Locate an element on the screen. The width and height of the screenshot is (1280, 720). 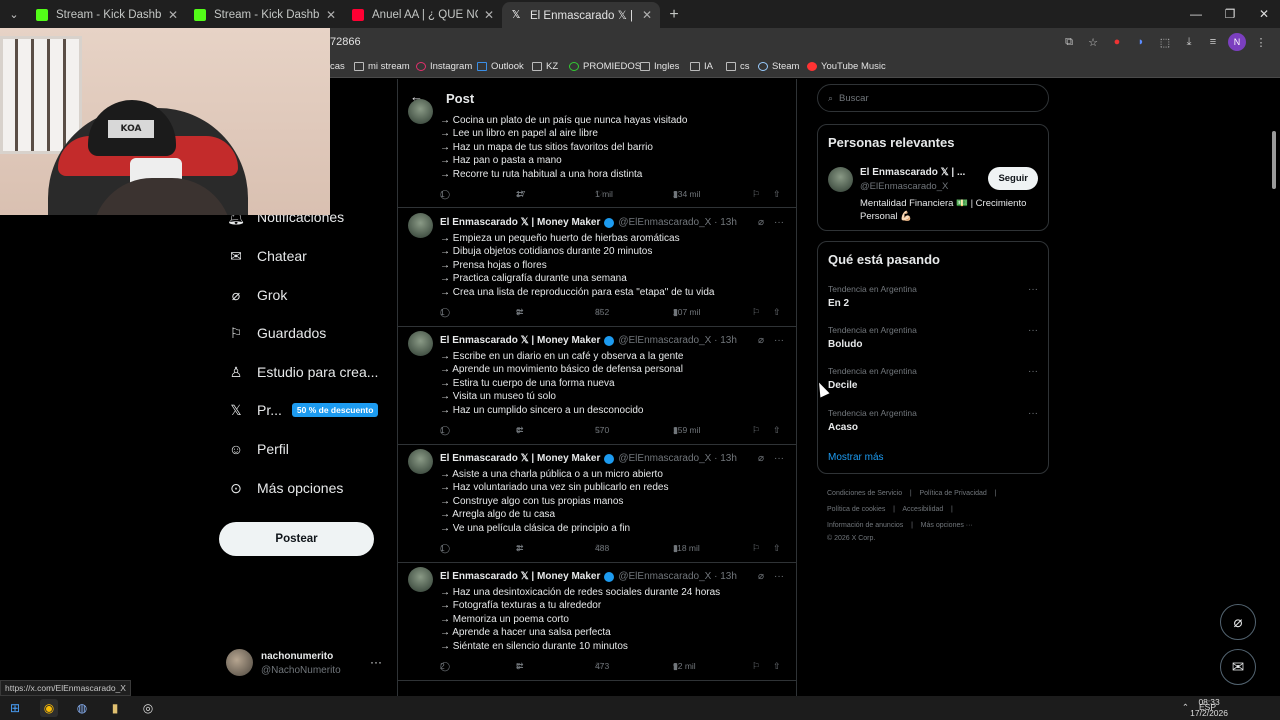
relevant-handle: @ElEnmascarado_X is located at coordinates (904, 186).